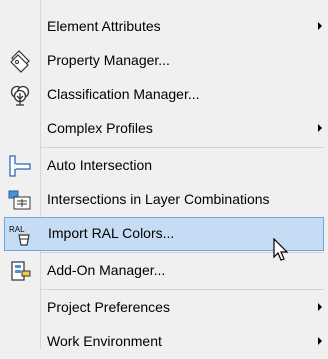 Image resolution: width=328 pixels, height=359 pixels. What do you see at coordinates (17, 229) in the screenshot?
I see `ral-icon-text: RAL` at bounding box center [17, 229].